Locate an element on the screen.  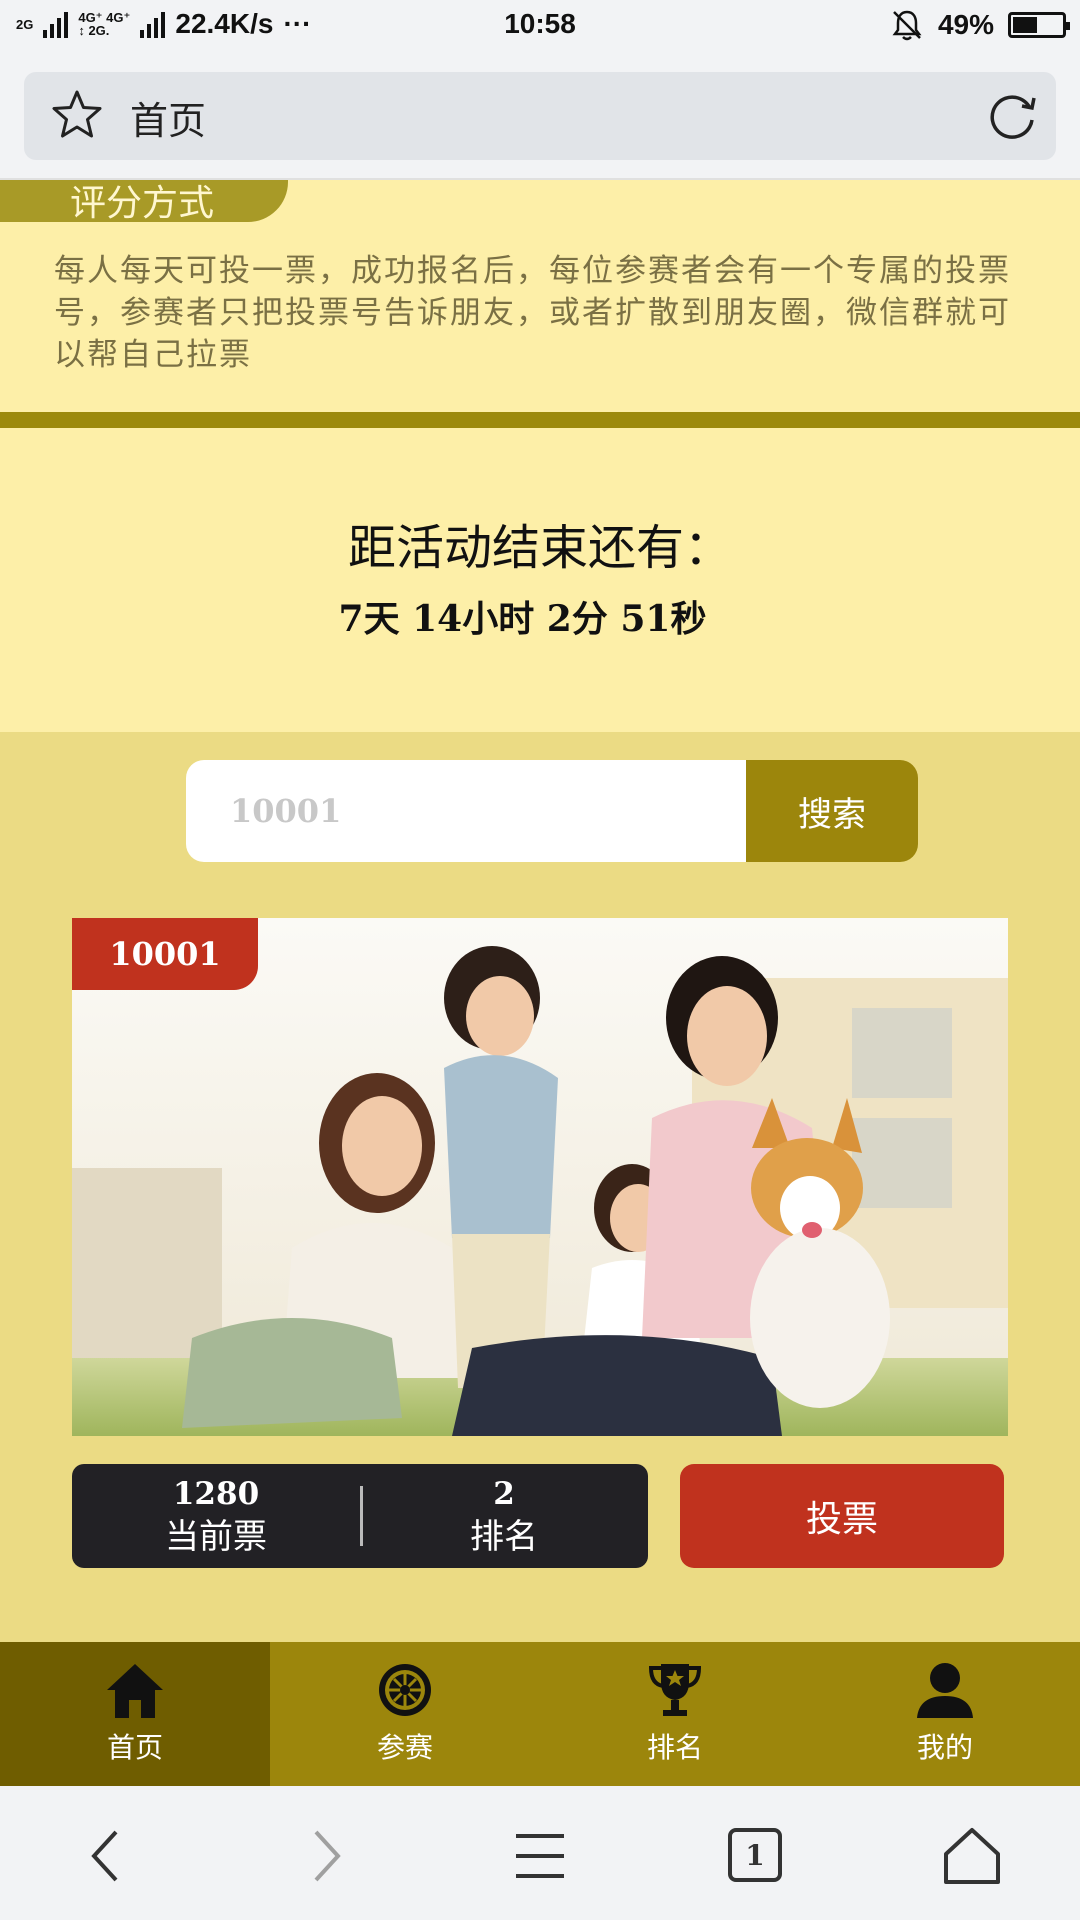
browser-nav-bar: 1 is located at coordinates (540, 1853).